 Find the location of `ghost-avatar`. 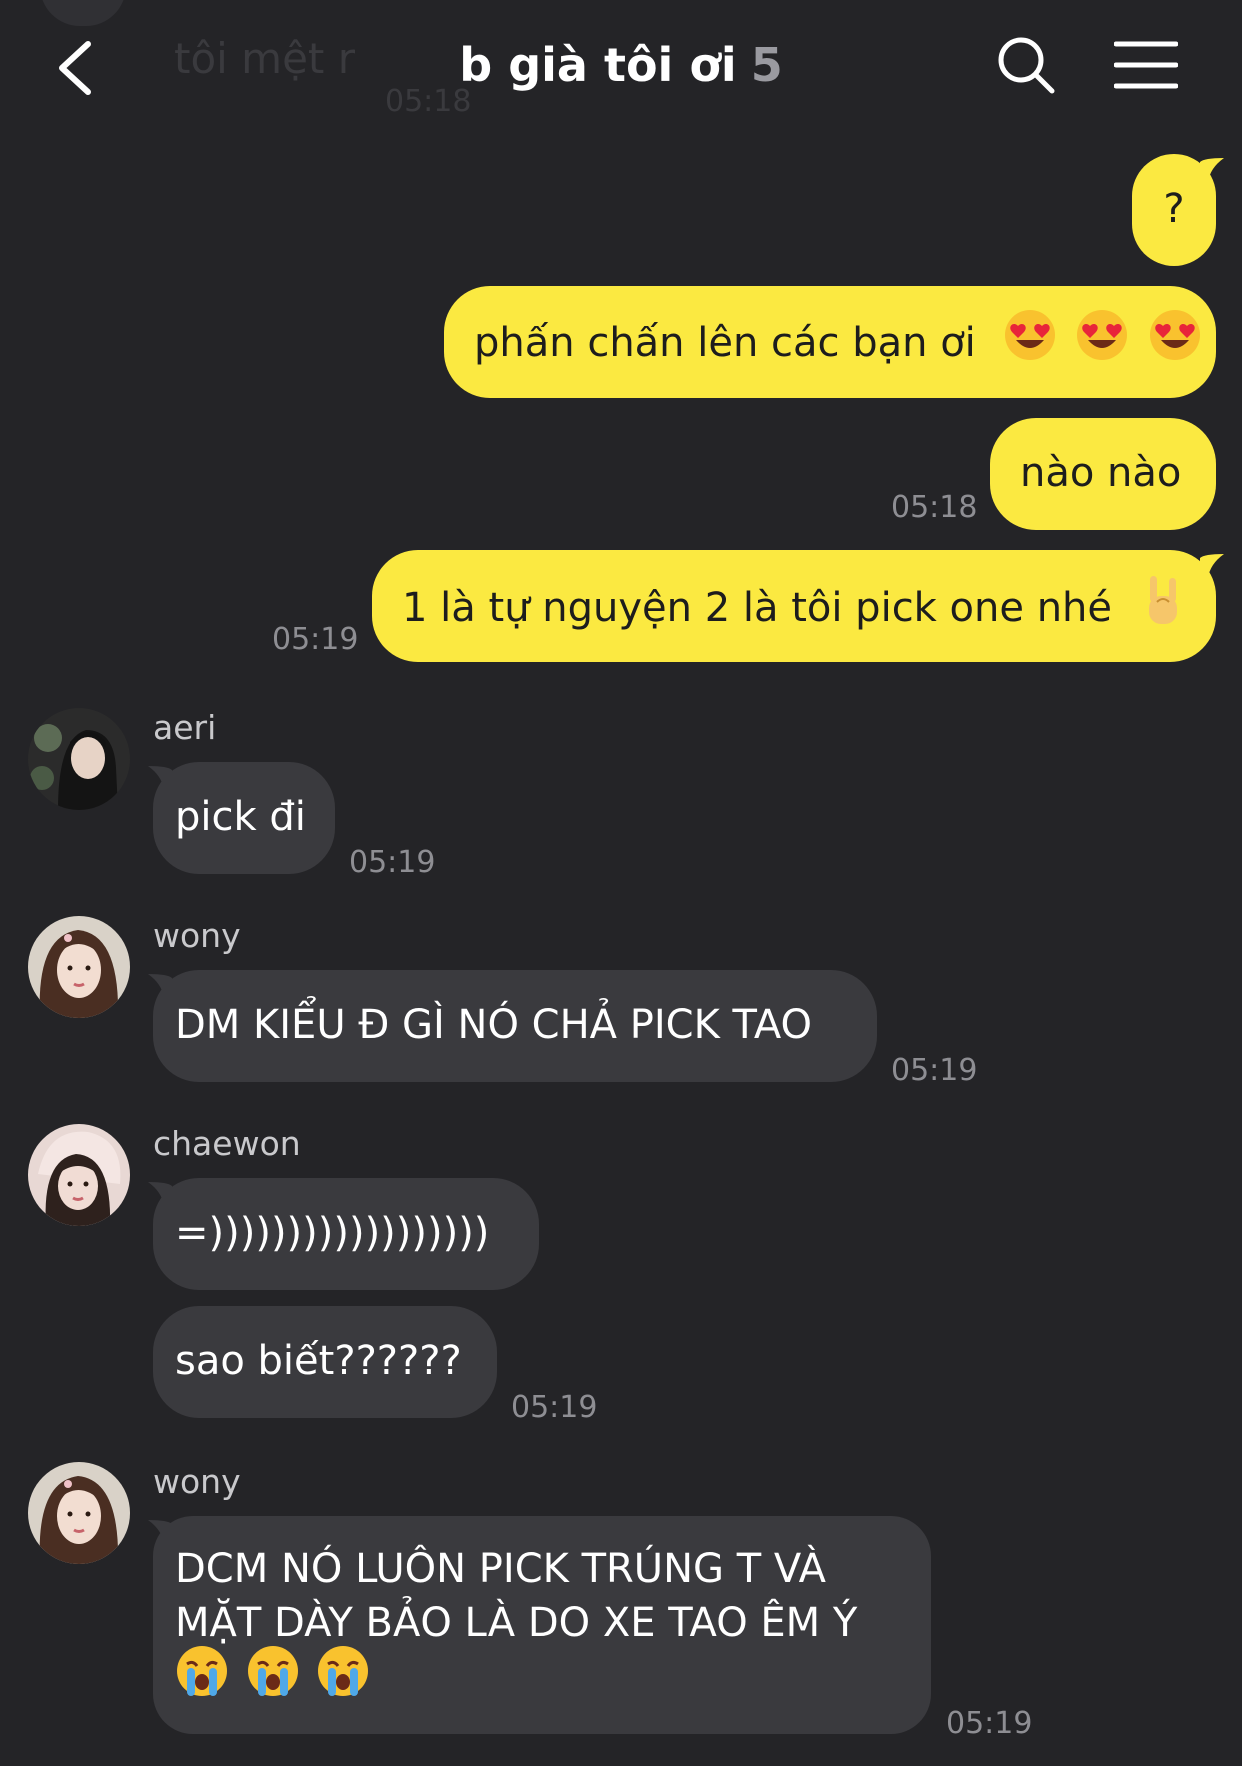

ghost-avatar is located at coordinates (83, 13).